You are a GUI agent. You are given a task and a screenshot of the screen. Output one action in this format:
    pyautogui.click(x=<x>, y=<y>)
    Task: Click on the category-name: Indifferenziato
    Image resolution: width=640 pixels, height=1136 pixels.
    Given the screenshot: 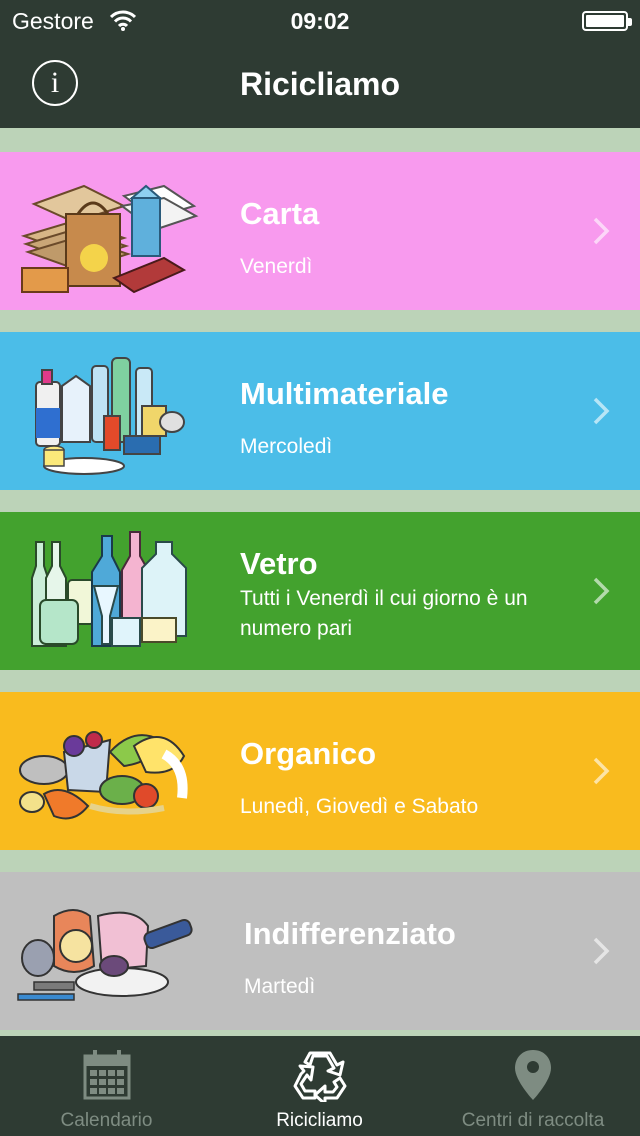 What is the action you would take?
    pyautogui.click(x=350, y=933)
    